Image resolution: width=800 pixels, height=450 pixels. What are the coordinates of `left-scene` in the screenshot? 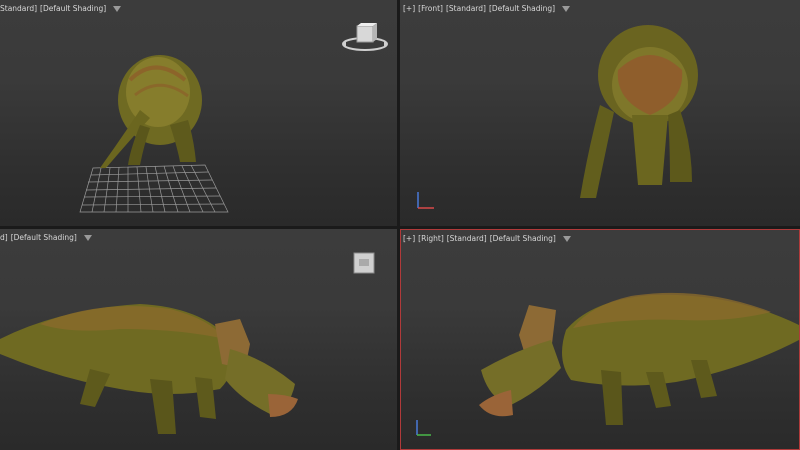 It's located at (149, 369).